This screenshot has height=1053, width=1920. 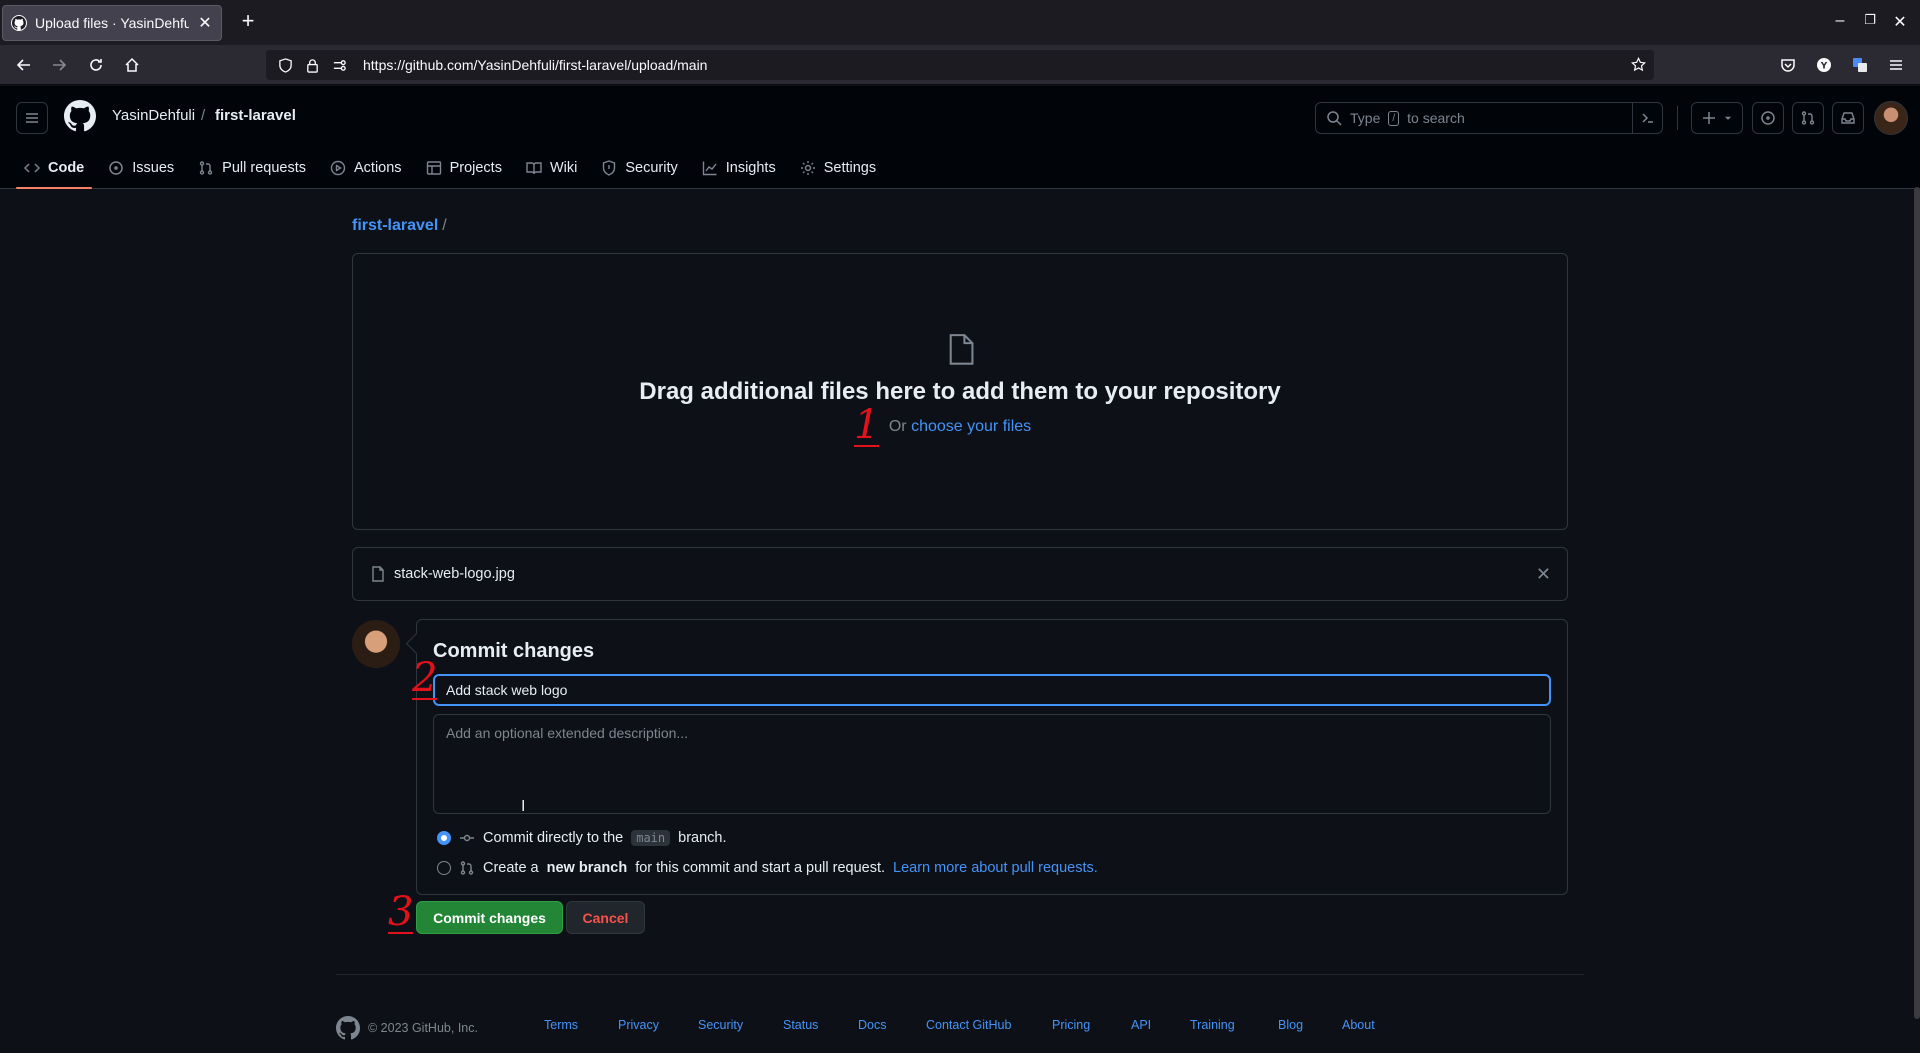 What do you see at coordinates (24, 65) in the screenshot?
I see `back-icon` at bounding box center [24, 65].